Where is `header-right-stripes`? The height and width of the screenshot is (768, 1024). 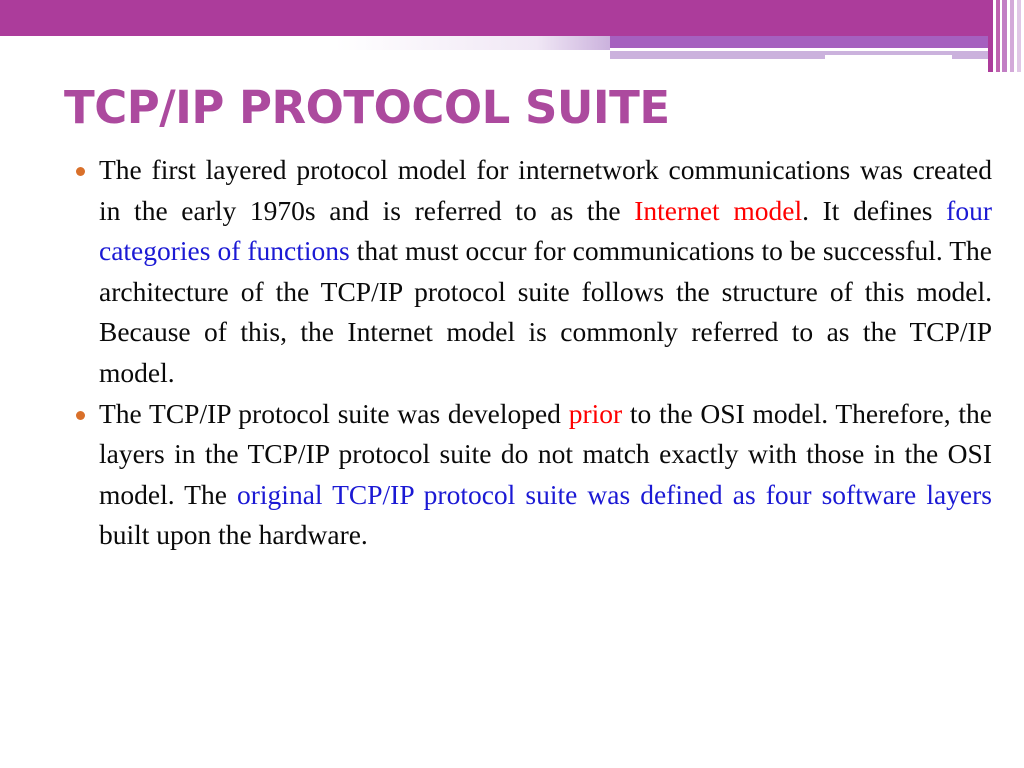
header-right-stripes is located at coordinates (1006, 36).